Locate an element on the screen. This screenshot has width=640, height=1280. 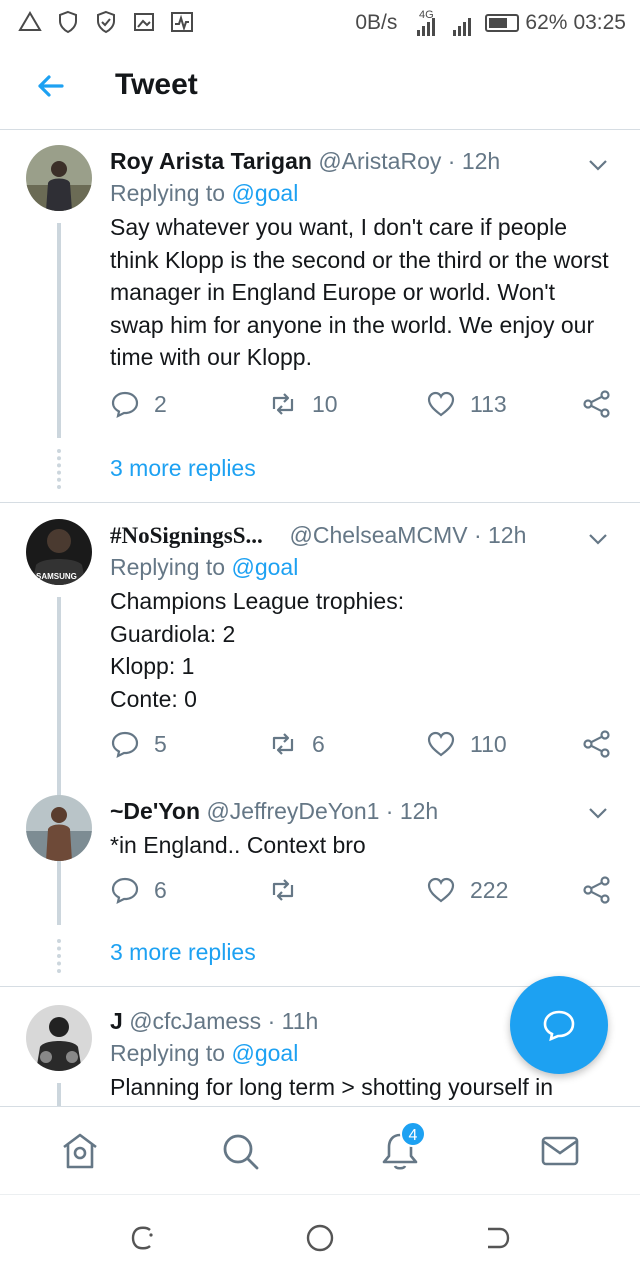
home-icon is located at coordinates (80, 1151).